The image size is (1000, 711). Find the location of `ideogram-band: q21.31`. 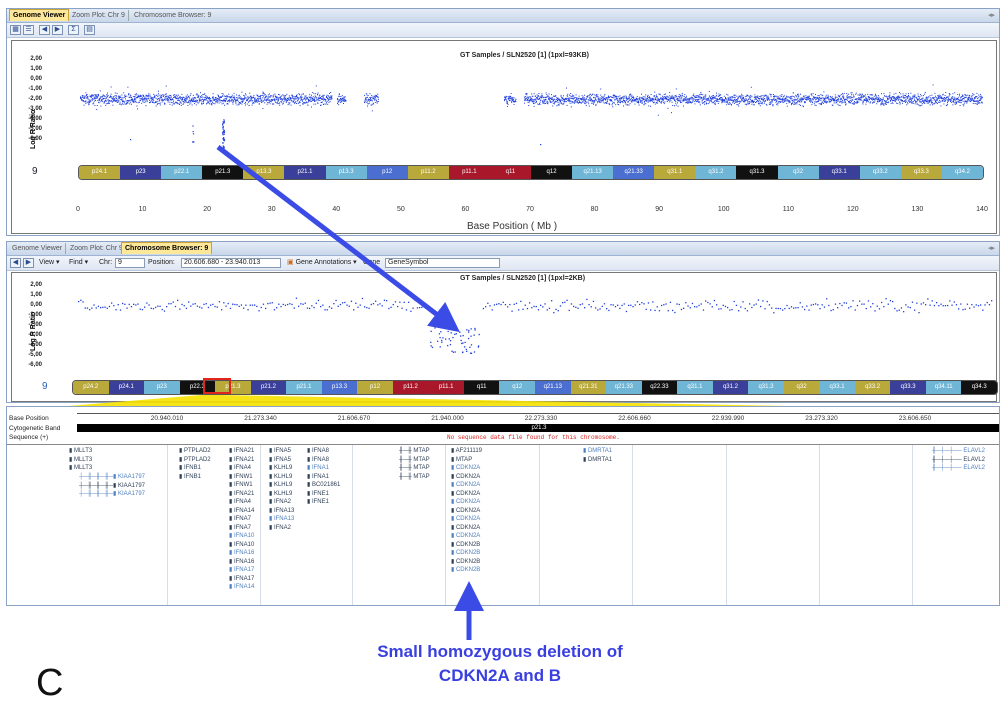

ideogram-band: q21.31 is located at coordinates (588, 387).